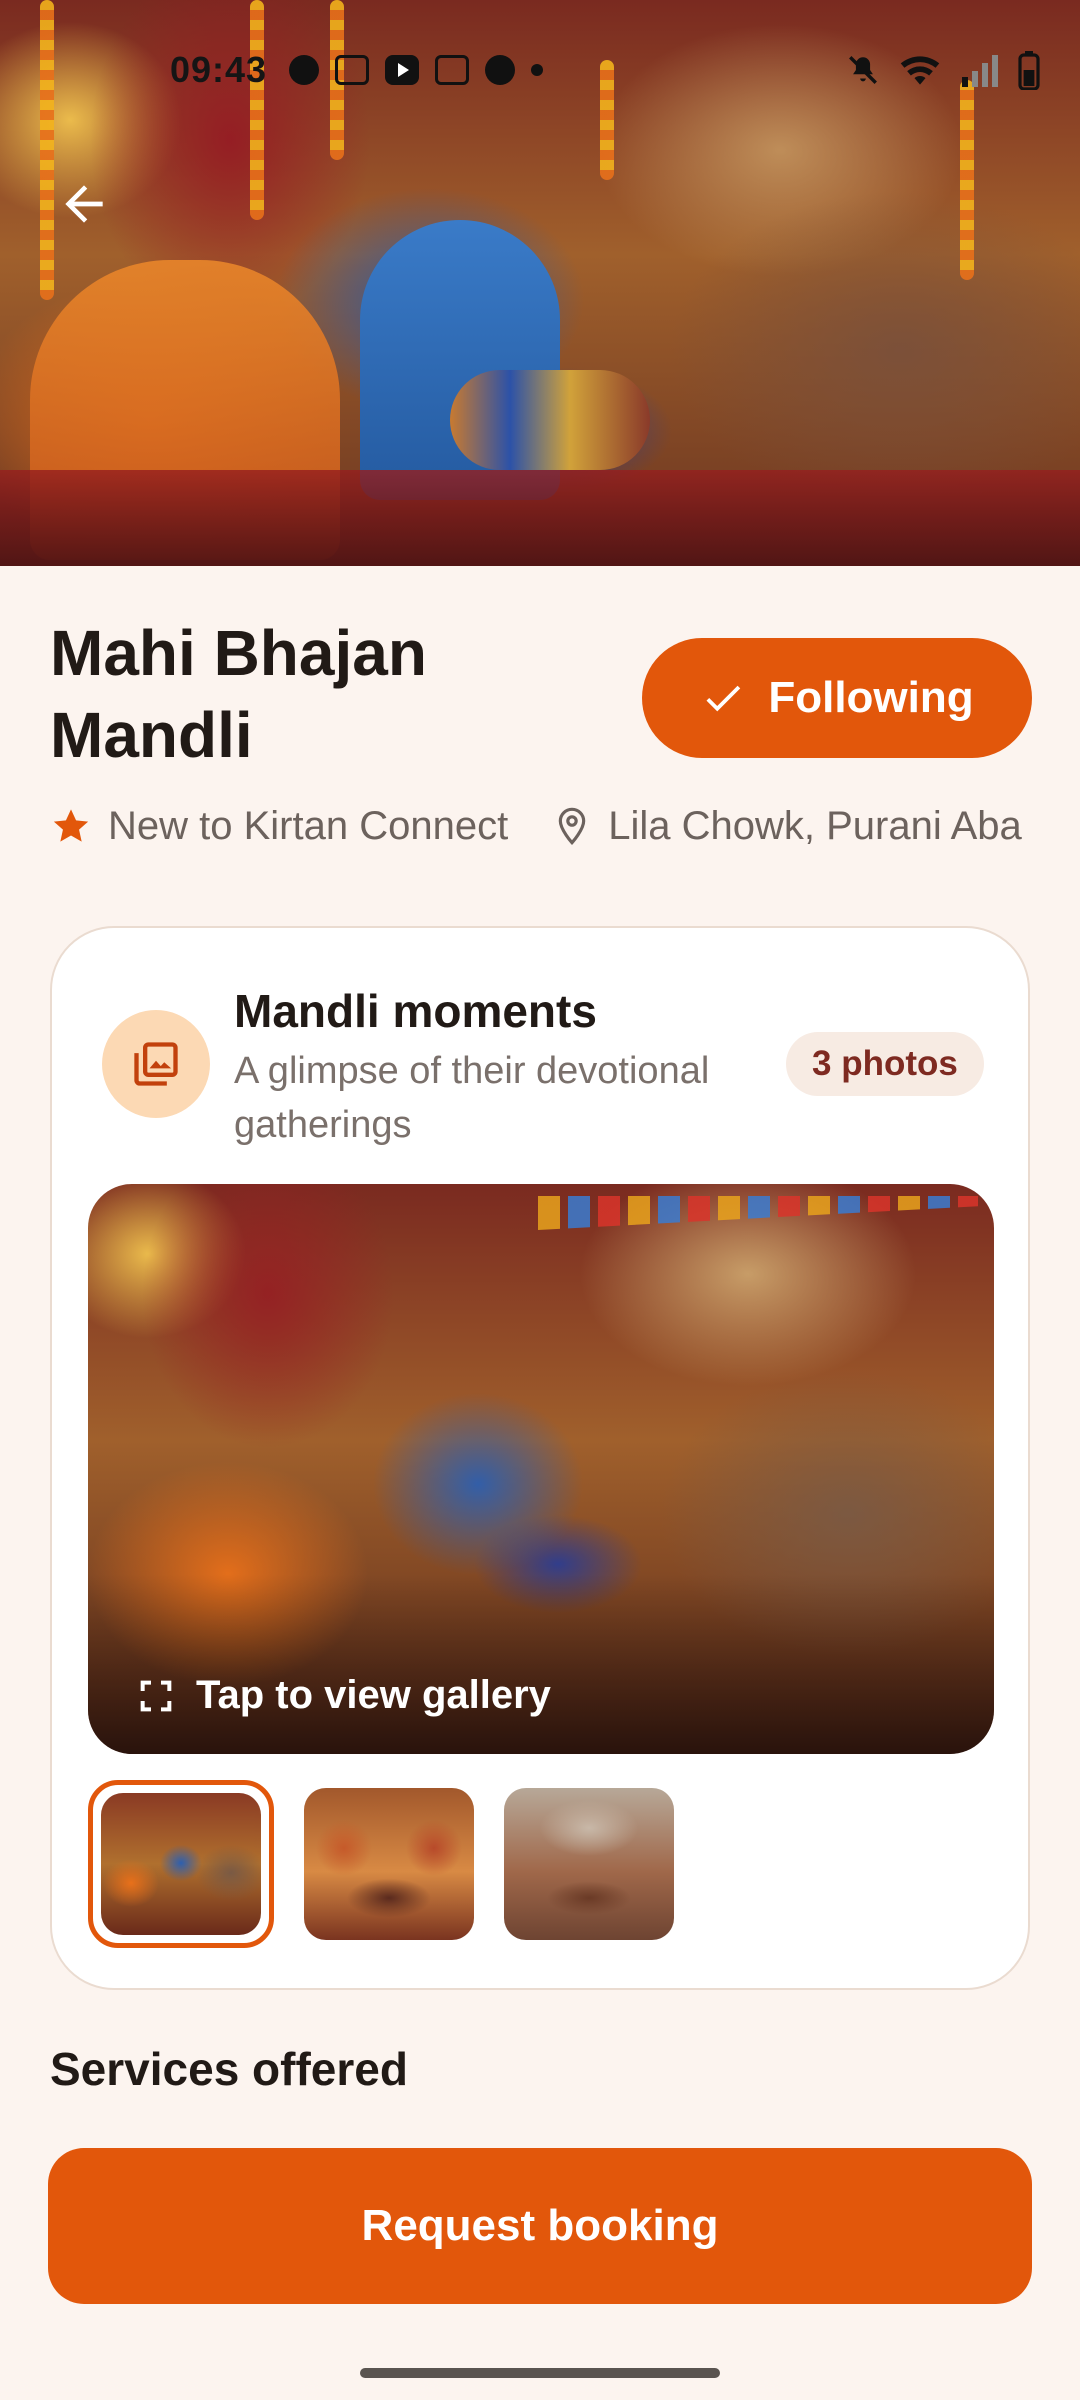 This screenshot has width=1080, height=2400. I want to click on location: Lila Chowk, Purani Aba, so click(787, 826).